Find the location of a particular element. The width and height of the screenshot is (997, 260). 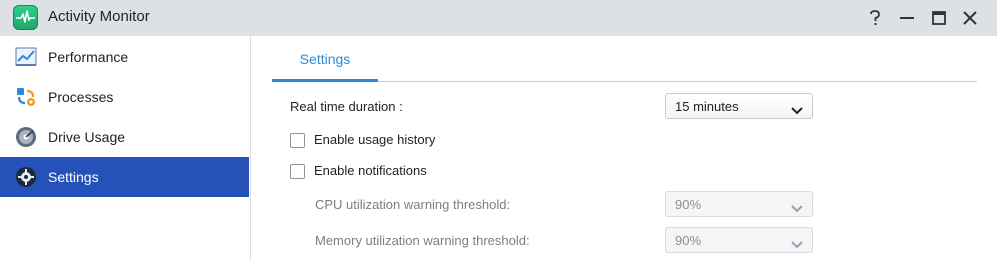

close-icon is located at coordinates (970, 18).